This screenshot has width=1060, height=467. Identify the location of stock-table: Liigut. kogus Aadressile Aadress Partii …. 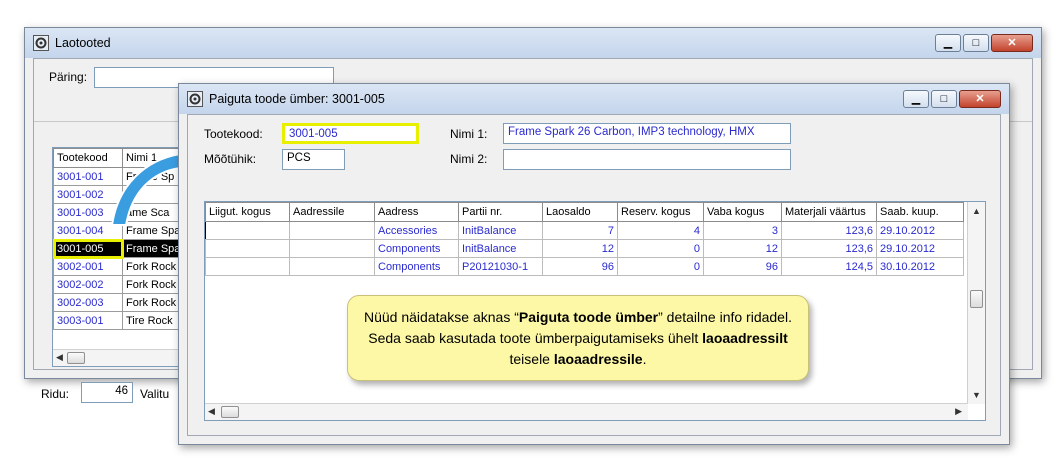
(584, 239).